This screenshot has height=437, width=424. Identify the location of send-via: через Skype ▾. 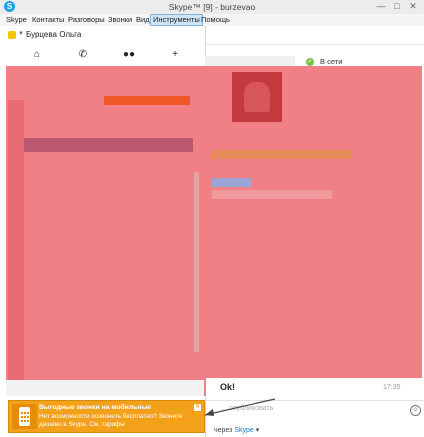
(236, 430).